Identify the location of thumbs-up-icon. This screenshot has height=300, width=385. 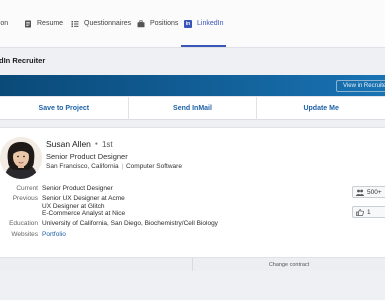
(360, 212).